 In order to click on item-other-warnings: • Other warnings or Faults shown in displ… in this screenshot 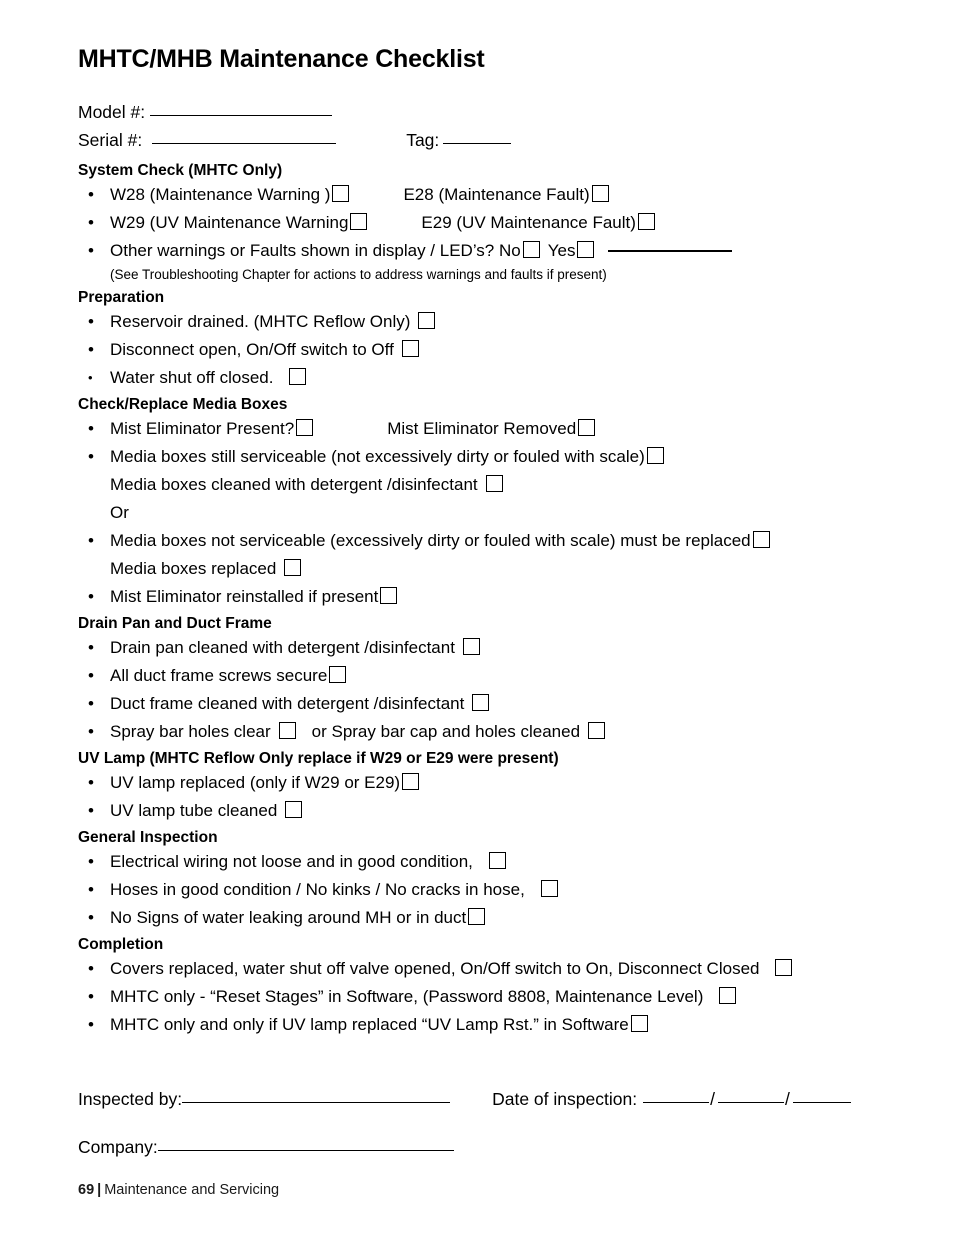, I will do `click(478, 251)`.